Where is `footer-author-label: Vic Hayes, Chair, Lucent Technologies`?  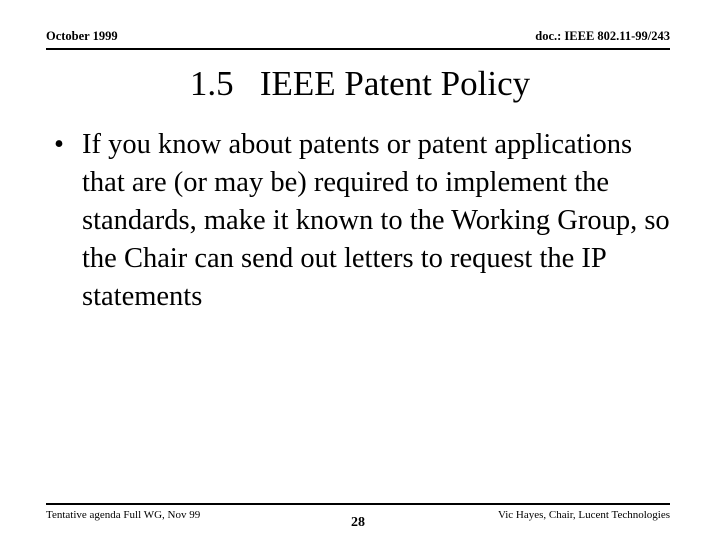
footer-author-label: Vic Hayes, Chair, Lucent Technologies is located at coordinates (583, 515).